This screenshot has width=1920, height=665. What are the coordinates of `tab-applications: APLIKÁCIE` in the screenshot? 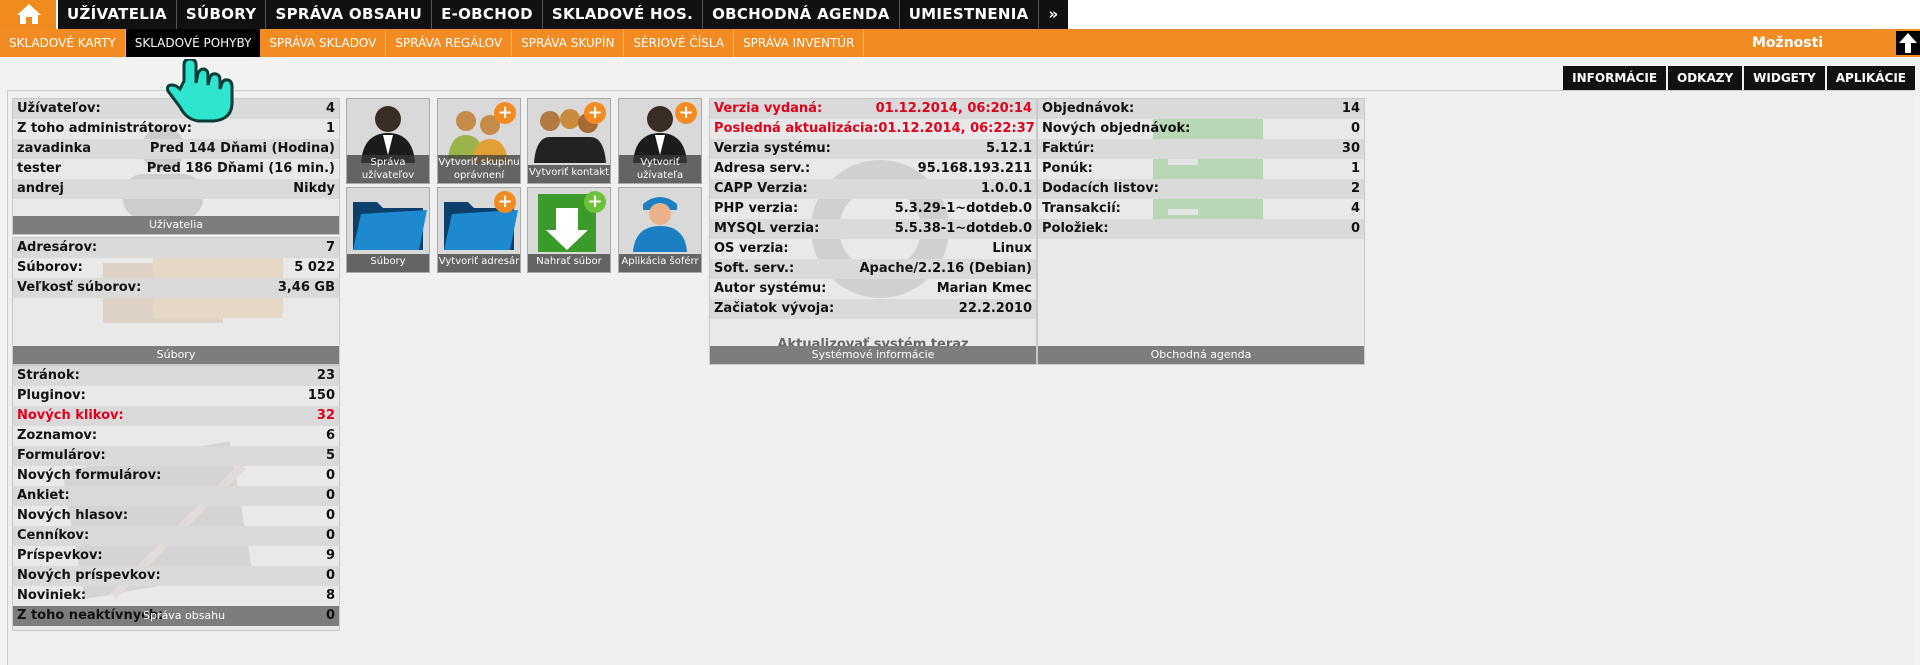 It's located at (1870, 78).